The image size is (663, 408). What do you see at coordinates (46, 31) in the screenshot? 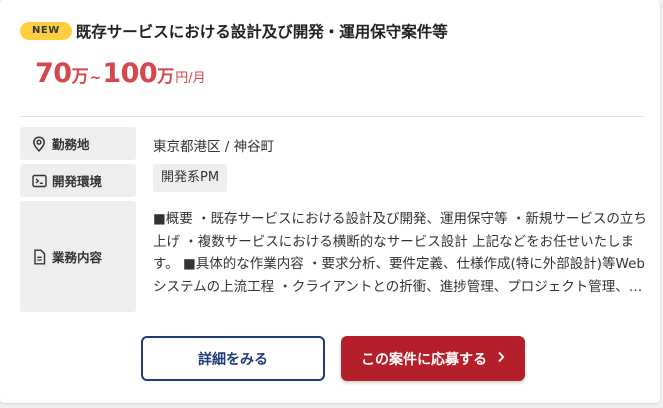
I see `new-badge: NEW` at bounding box center [46, 31].